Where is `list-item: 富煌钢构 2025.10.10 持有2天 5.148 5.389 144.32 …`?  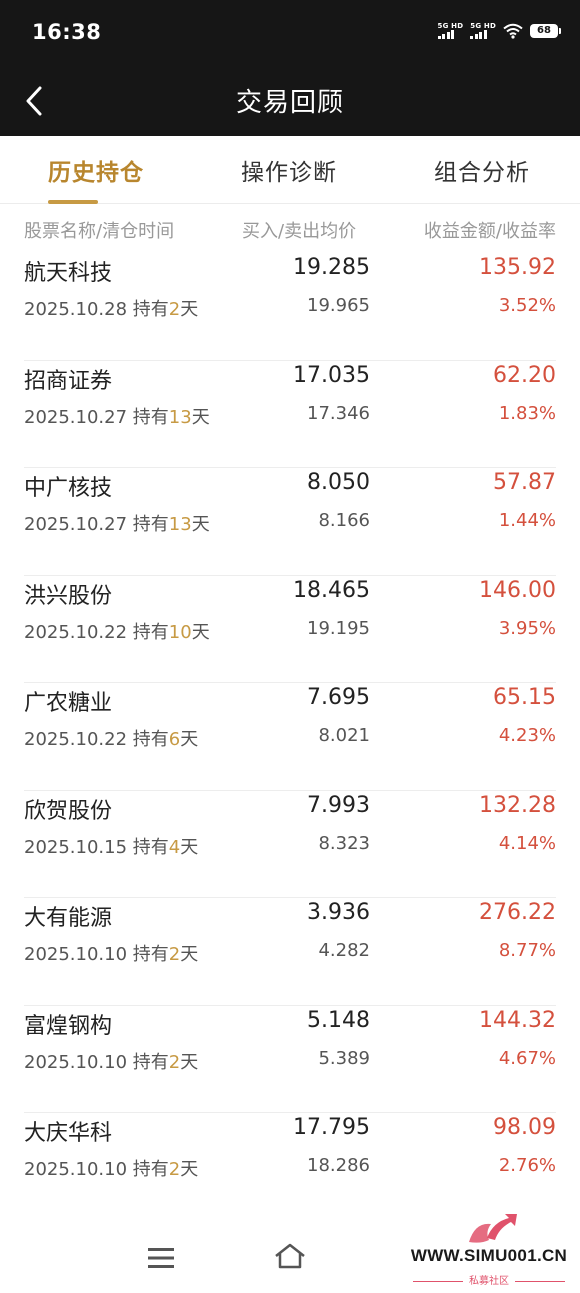
list-item: 富煌钢构 2025.10.10 持有2天 5.148 5.389 144.32 … is located at coordinates (290, 1059).